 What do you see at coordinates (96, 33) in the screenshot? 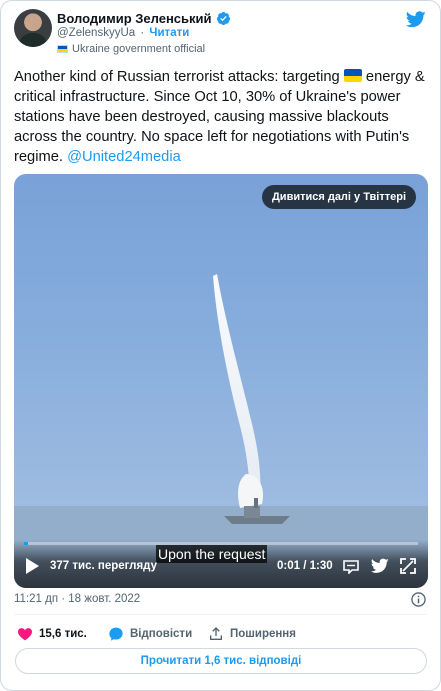
I see `author-handle: @ZelenskyyUa` at bounding box center [96, 33].